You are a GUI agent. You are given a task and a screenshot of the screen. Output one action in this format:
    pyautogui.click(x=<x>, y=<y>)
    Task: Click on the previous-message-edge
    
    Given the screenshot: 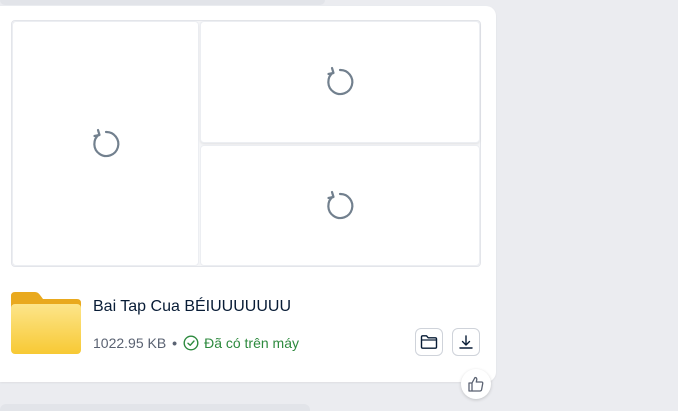 What is the action you would take?
    pyautogui.click(x=162, y=2)
    